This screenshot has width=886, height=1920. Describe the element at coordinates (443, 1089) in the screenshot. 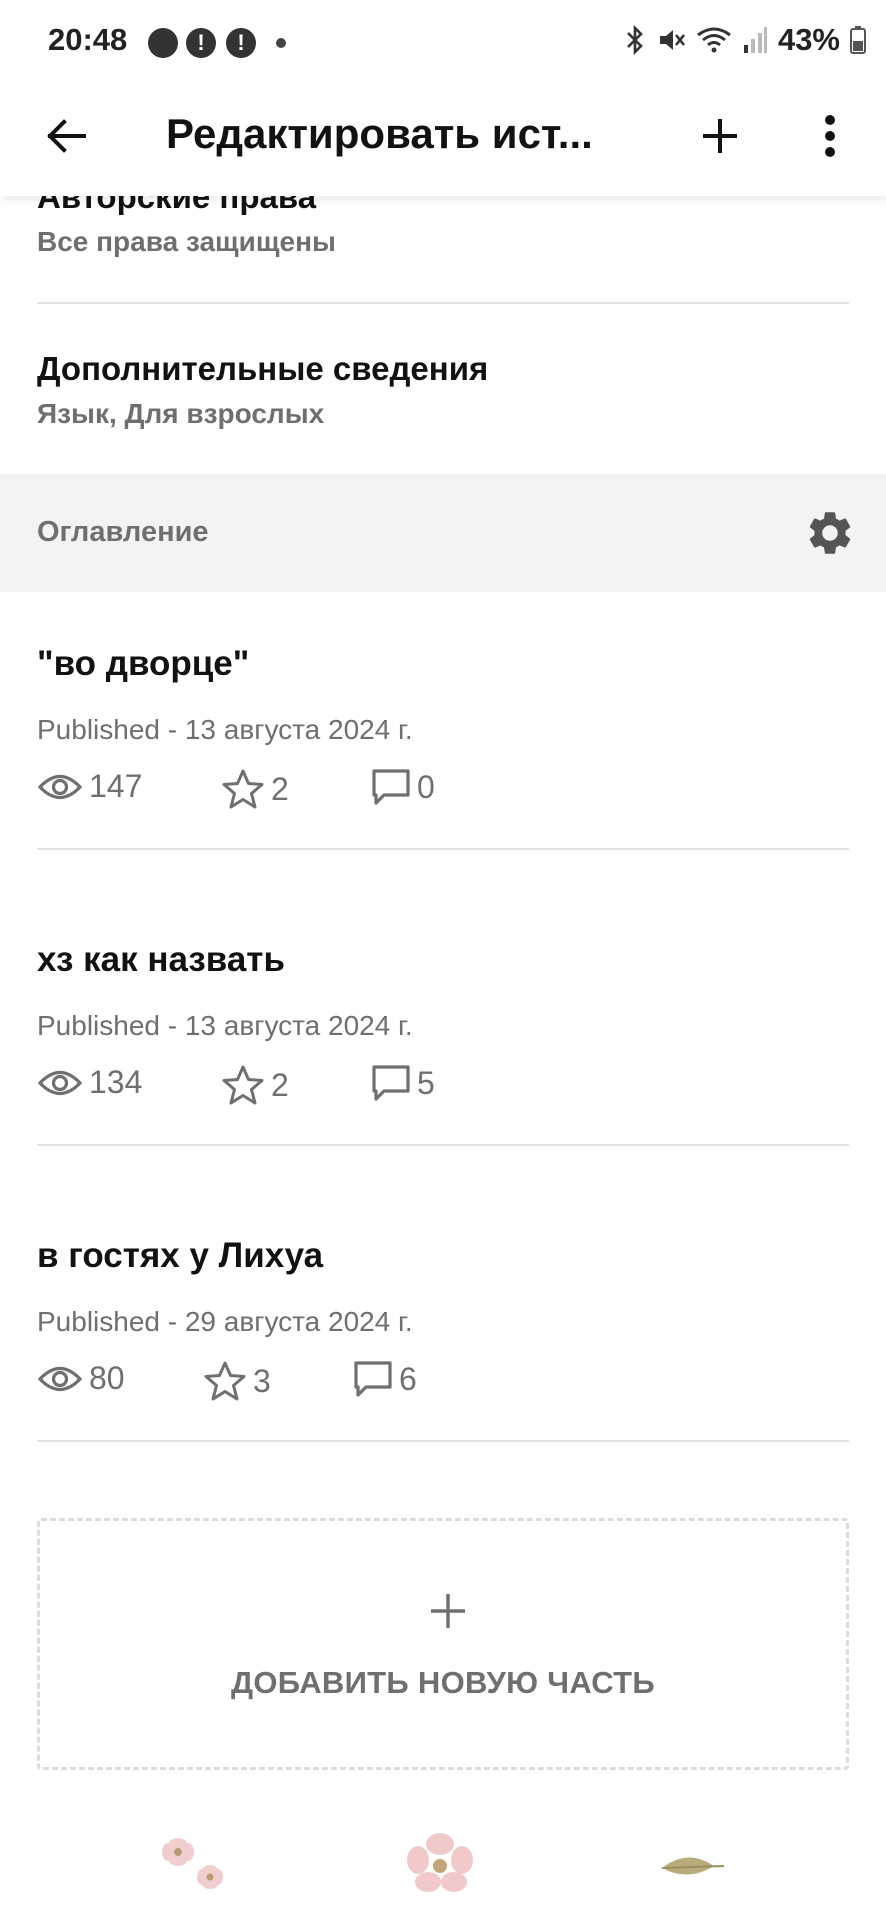

I see `part-stats: 134 2 5` at that location.